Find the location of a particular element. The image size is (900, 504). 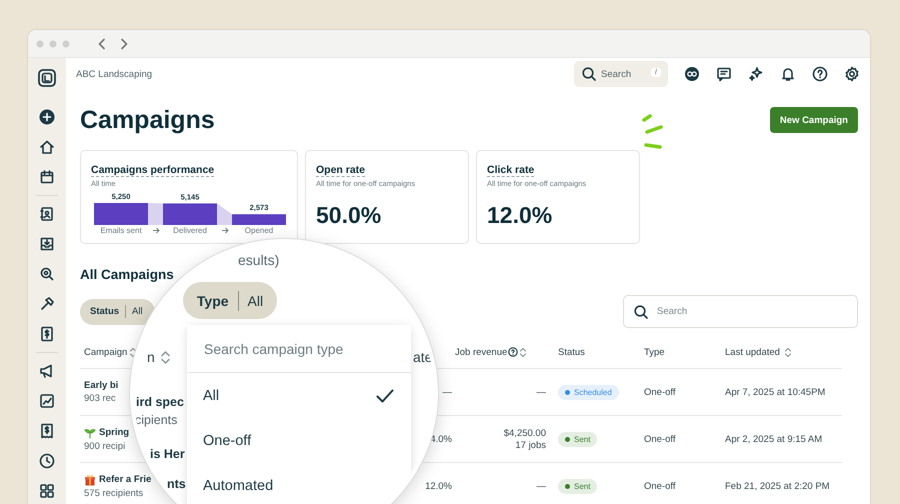

campaign-name: Refer a Frie is located at coordinates (125, 479).